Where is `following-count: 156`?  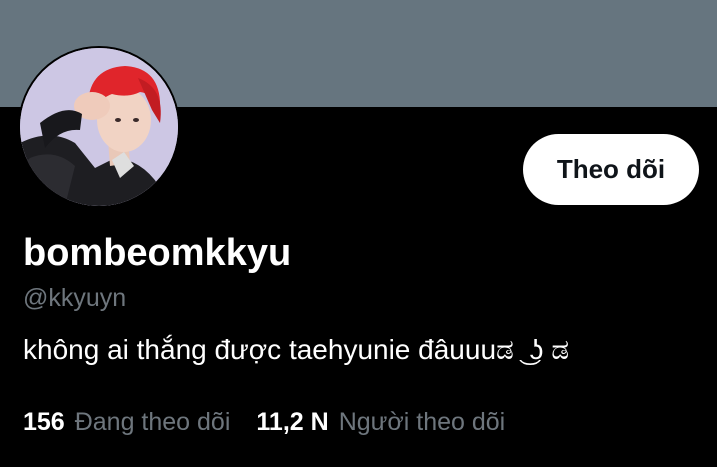
following-count: 156 is located at coordinates (44, 422).